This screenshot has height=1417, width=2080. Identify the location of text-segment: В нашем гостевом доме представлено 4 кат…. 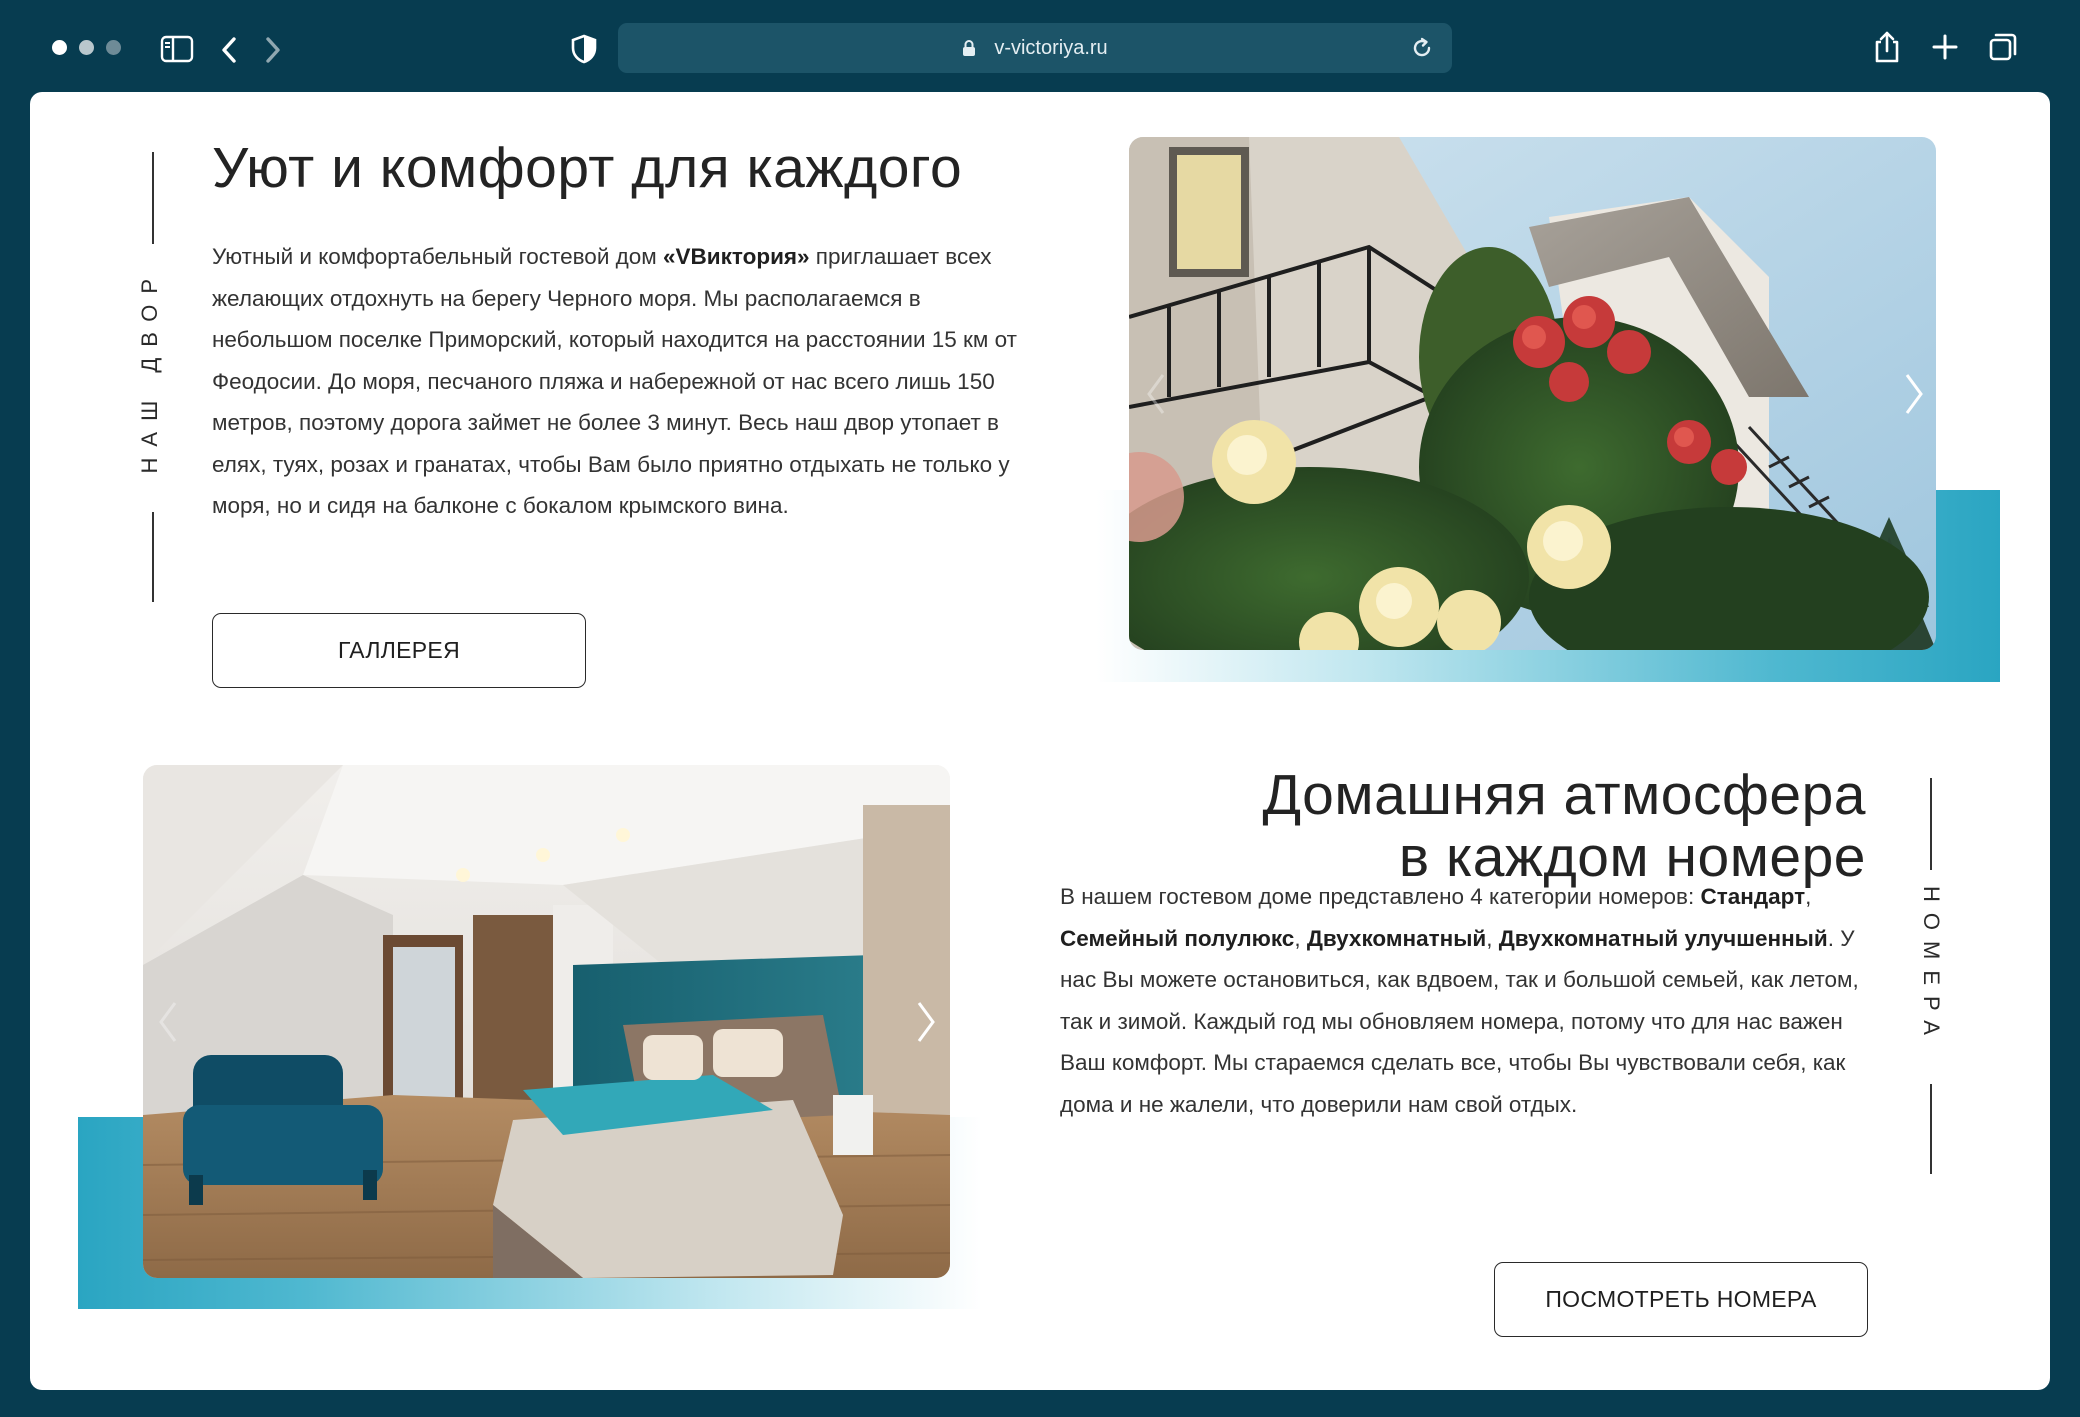
(1380, 896).